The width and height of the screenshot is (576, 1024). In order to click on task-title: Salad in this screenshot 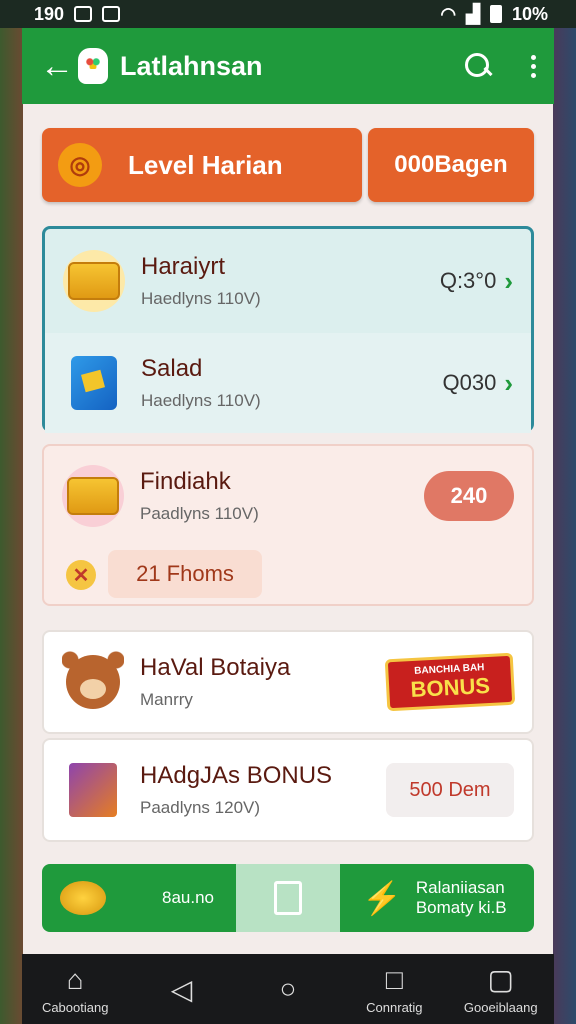, I will do `click(172, 368)`.